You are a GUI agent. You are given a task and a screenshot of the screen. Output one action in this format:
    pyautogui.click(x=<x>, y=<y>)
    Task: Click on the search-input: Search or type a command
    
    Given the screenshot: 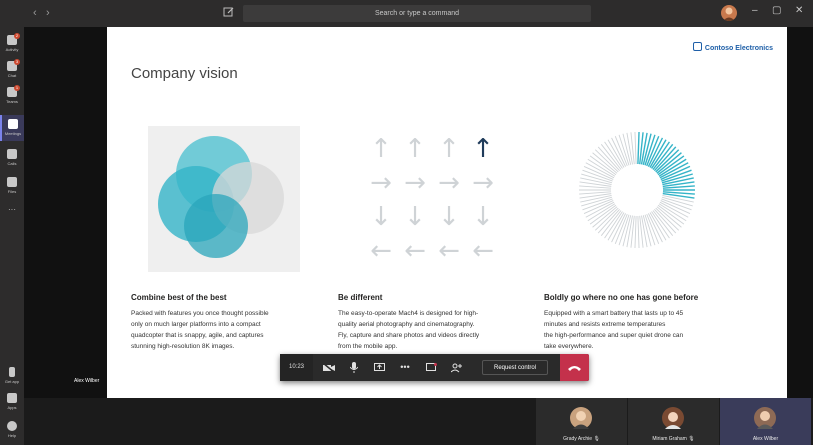 What is the action you would take?
    pyautogui.click(x=417, y=13)
    